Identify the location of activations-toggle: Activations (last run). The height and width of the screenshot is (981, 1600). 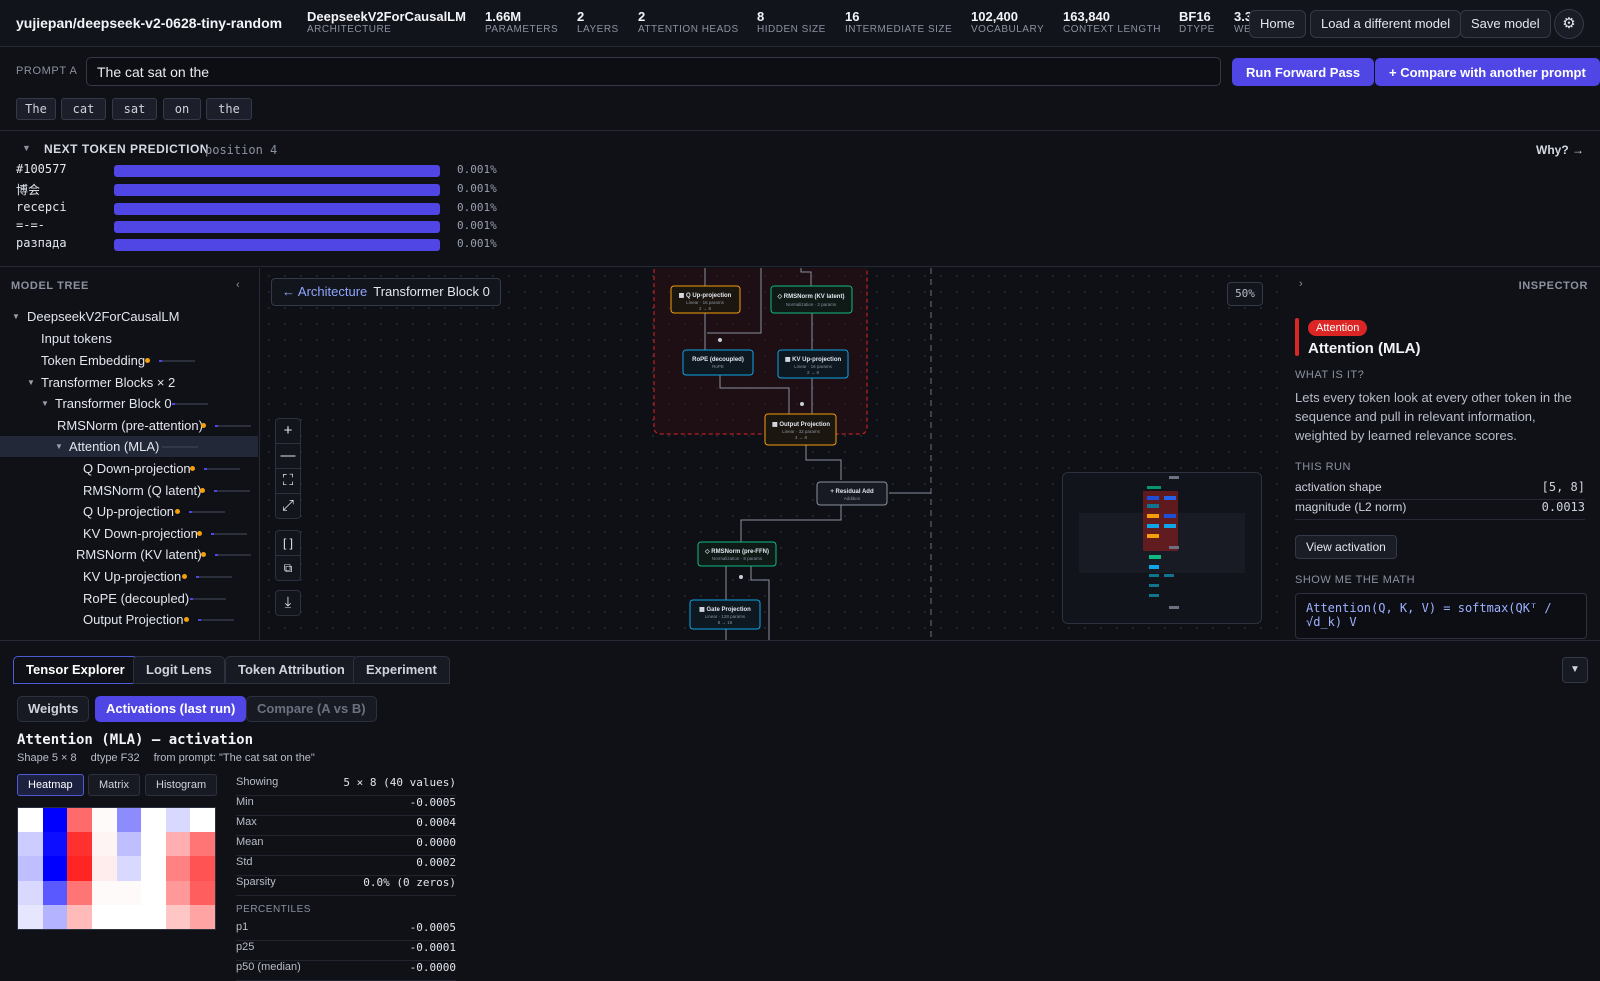
(171, 709).